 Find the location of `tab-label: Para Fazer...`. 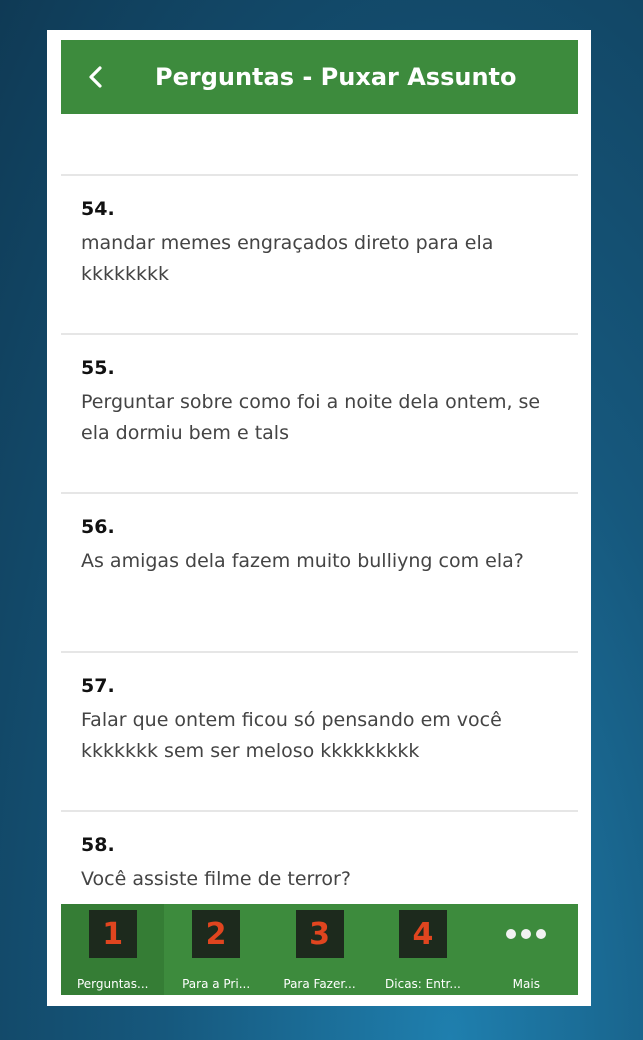

tab-label: Para Fazer... is located at coordinates (319, 984).